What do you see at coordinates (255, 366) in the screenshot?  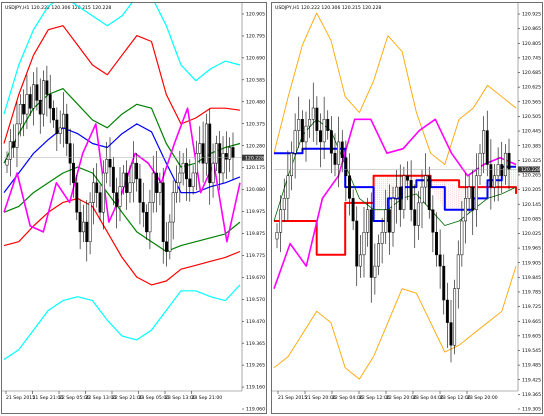 I see `y-tick-label: 119.265` at bounding box center [255, 366].